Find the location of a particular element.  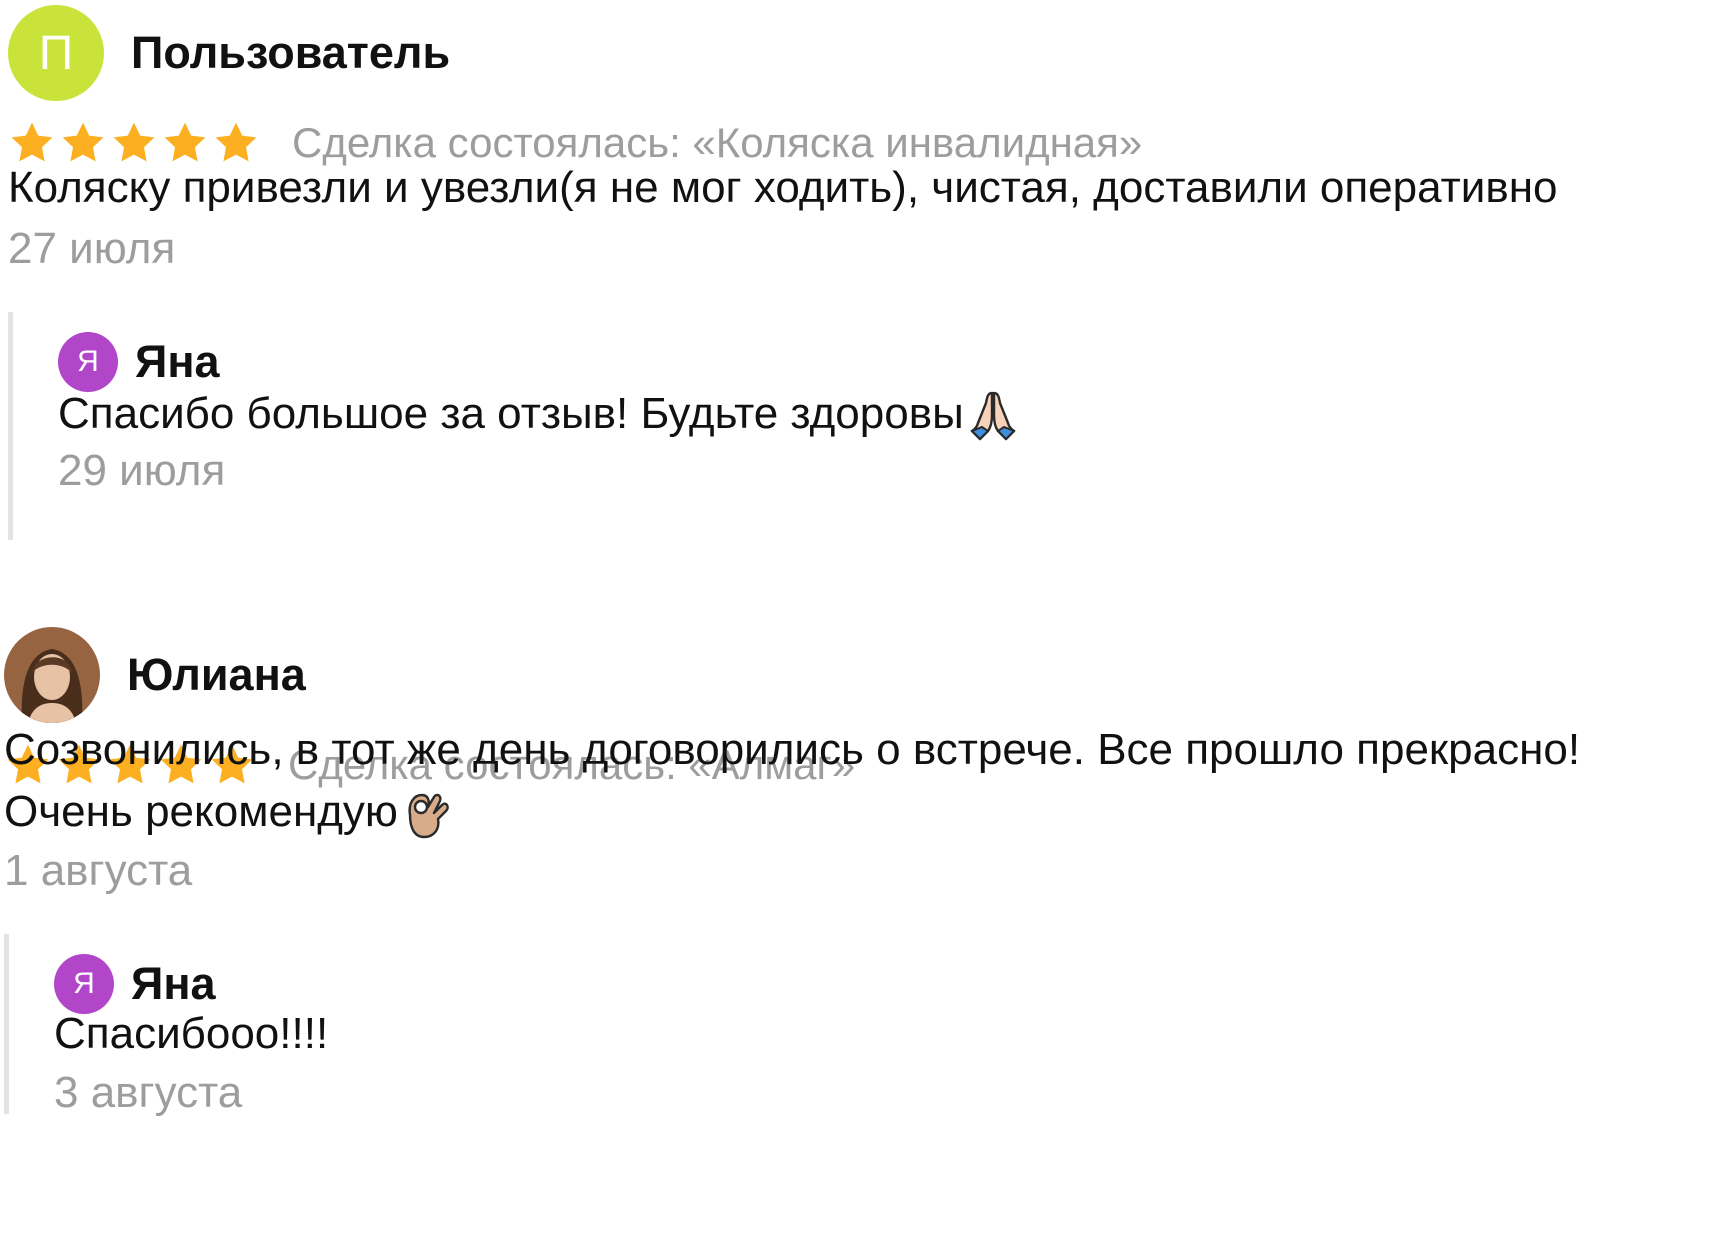

ok-hand-icon is located at coordinates (428, 816).